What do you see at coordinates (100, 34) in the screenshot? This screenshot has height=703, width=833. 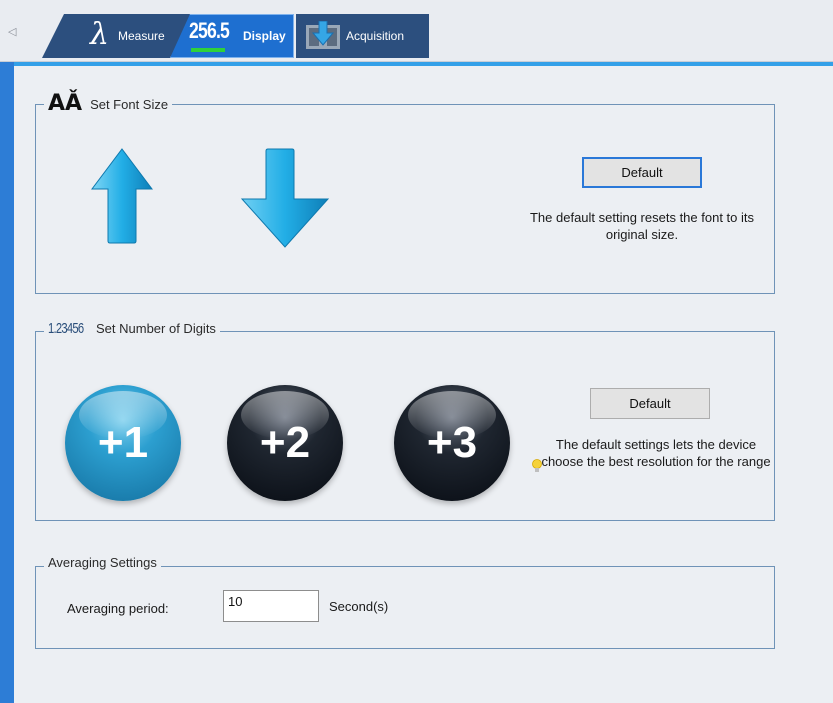 I see `lambda-icon: λ` at bounding box center [100, 34].